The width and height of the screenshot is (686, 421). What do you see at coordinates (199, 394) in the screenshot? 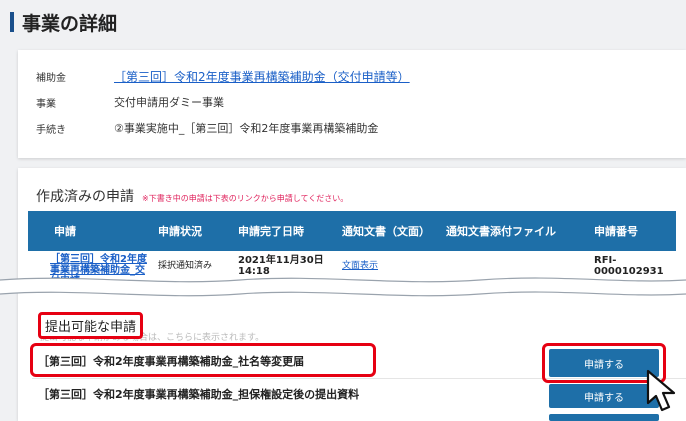
I see `application-name: ［第三回］令和2年度事業再構築補助金_担保権設定後の提出資料` at bounding box center [199, 394].